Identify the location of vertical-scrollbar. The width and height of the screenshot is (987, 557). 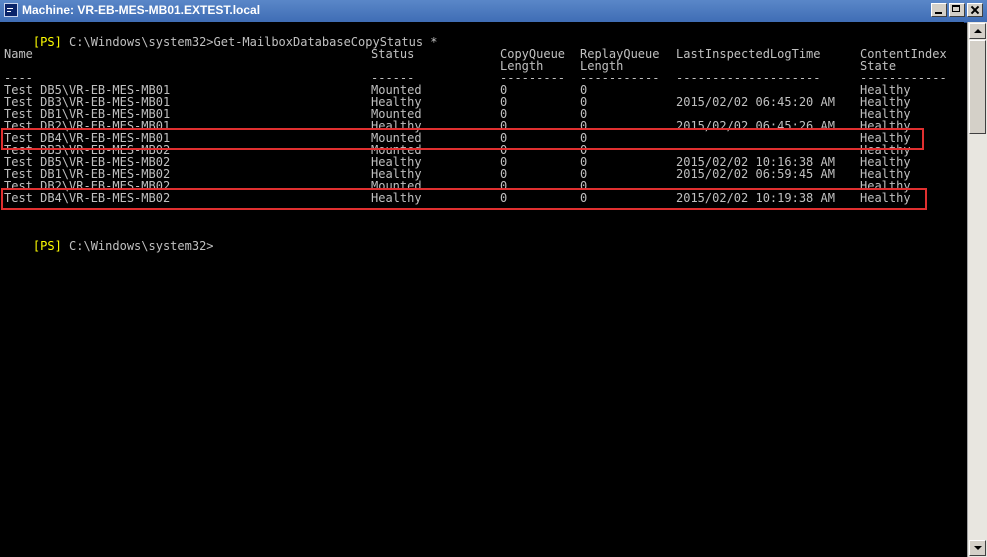
(977, 289).